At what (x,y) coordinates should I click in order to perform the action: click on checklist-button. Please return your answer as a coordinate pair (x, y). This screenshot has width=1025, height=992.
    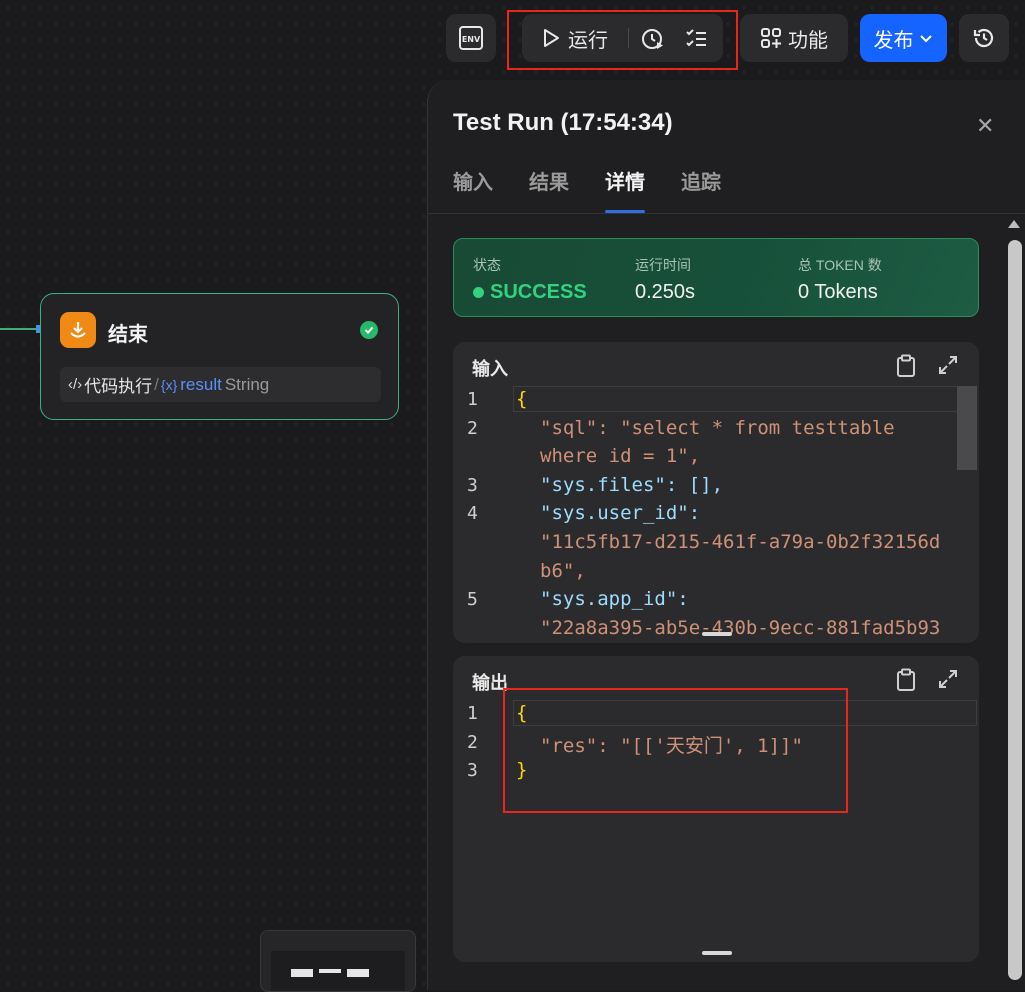
    Looking at the image, I should click on (697, 39).